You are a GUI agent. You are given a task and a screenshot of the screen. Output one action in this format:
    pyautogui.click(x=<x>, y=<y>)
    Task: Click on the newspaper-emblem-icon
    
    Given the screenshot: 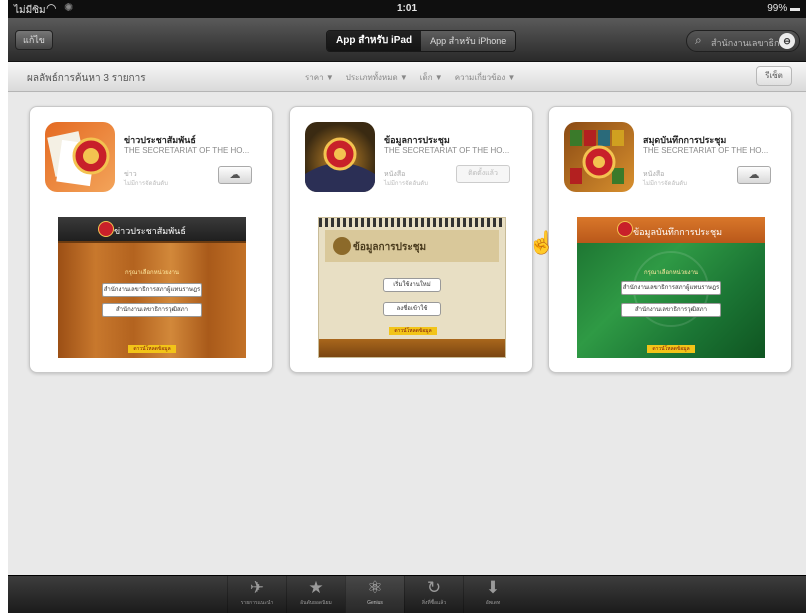 What is the action you would take?
    pyautogui.click(x=78, y=159)
    